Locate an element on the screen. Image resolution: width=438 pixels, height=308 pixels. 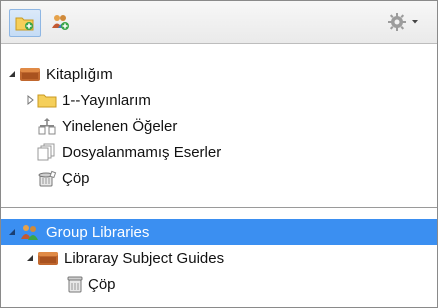
folder-add-icon is located at coordinates (24, 24).